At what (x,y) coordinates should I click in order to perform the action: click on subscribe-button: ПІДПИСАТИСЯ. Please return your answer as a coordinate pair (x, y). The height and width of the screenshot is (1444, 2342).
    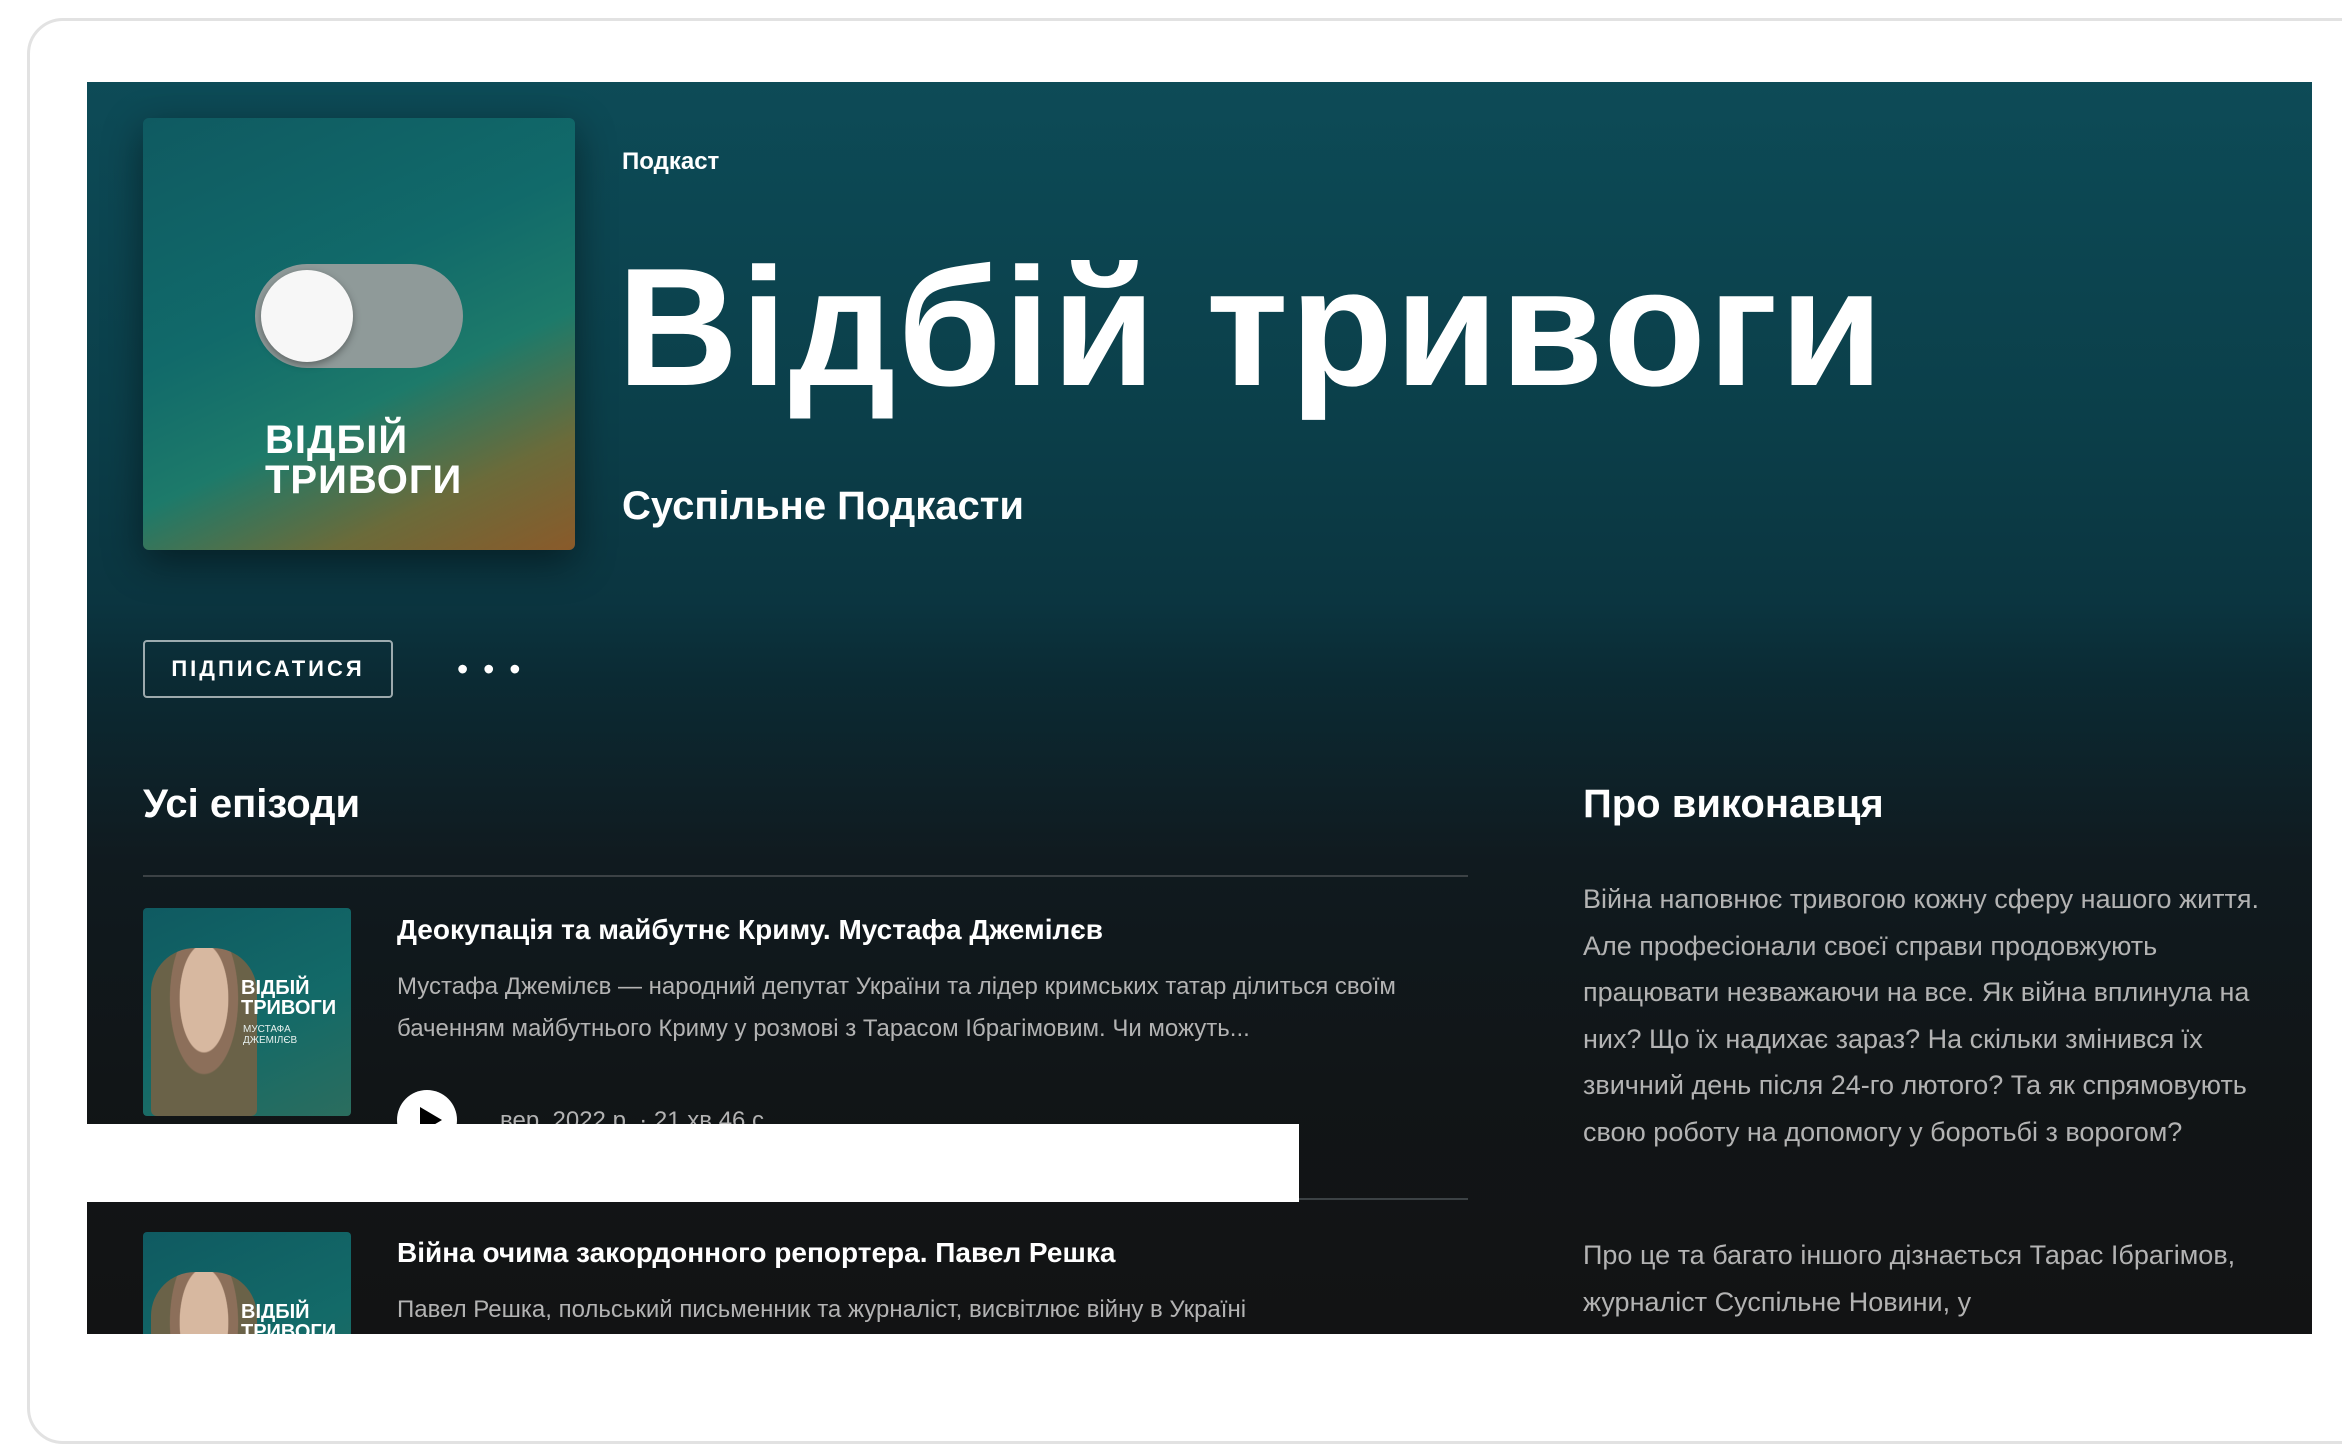
    Looking at the image, I should click on (268, 669).